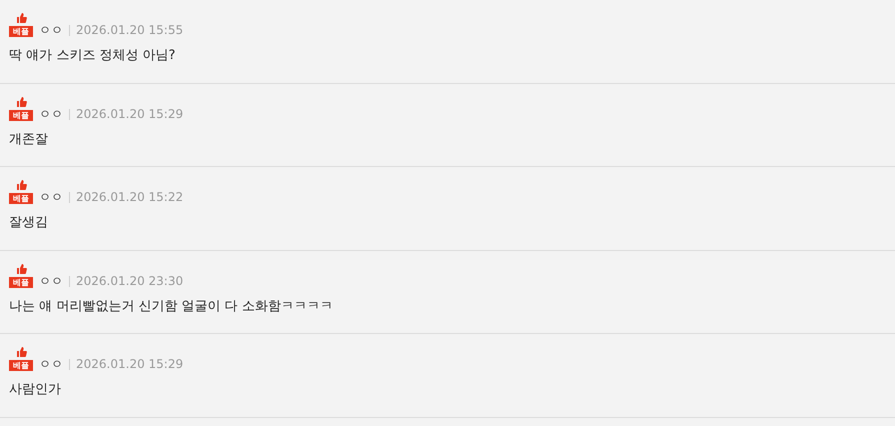 This screenshot has height=426, width=895. I want to click on comment-text: 잘생김, so click(29, 223).